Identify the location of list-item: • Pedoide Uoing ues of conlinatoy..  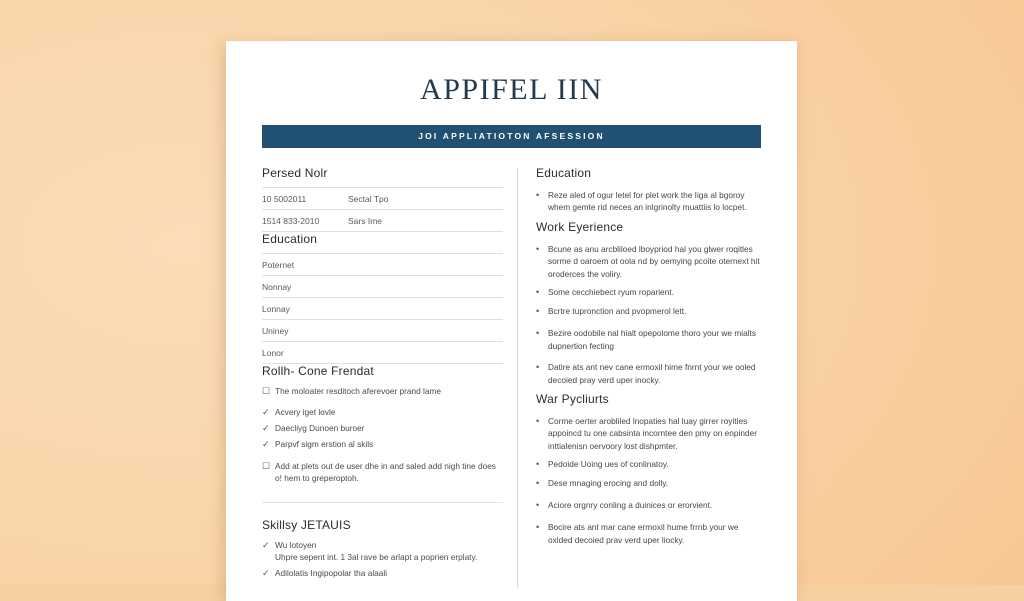
(650, 464).